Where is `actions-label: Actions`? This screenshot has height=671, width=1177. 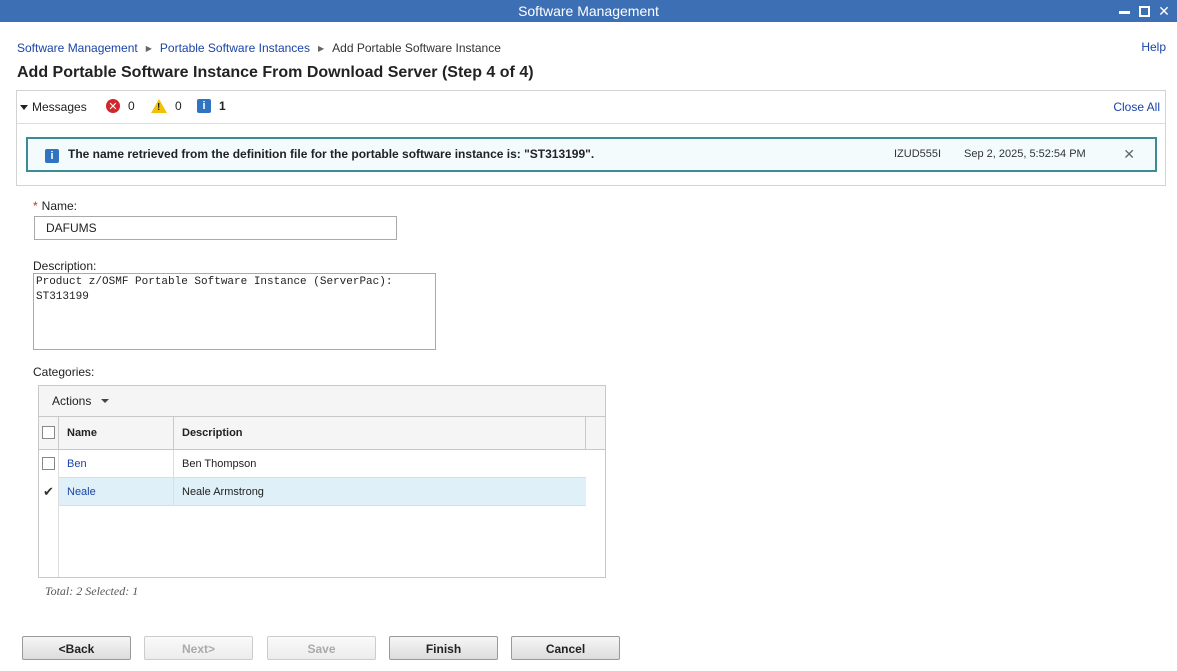
actions-label: Actions is located at coordinates (72, 401).